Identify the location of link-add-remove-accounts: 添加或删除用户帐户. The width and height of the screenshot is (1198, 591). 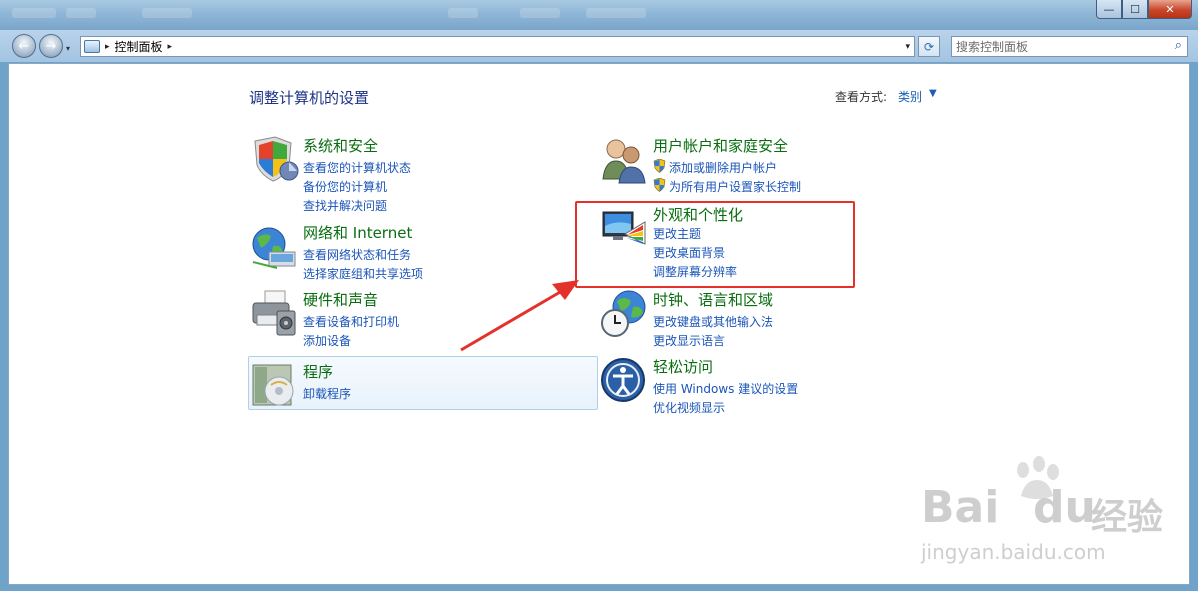
(715, 167).